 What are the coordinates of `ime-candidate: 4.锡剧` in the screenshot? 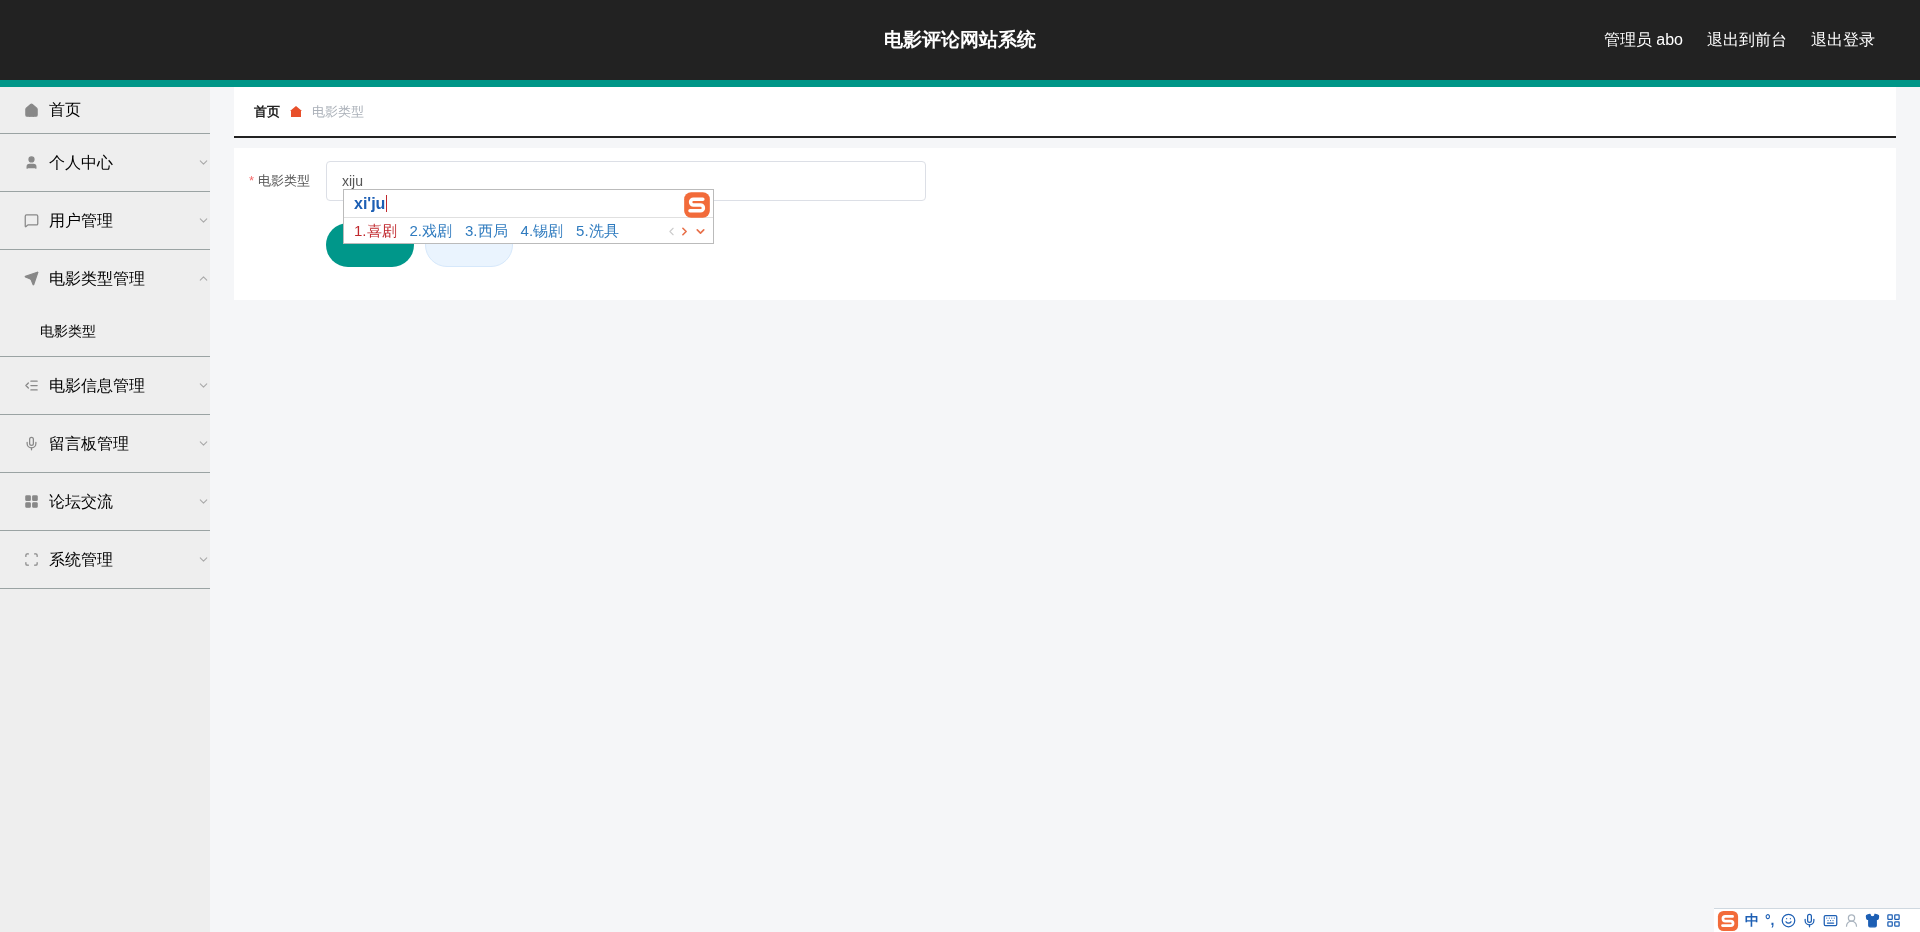 It's located at (542, 231).